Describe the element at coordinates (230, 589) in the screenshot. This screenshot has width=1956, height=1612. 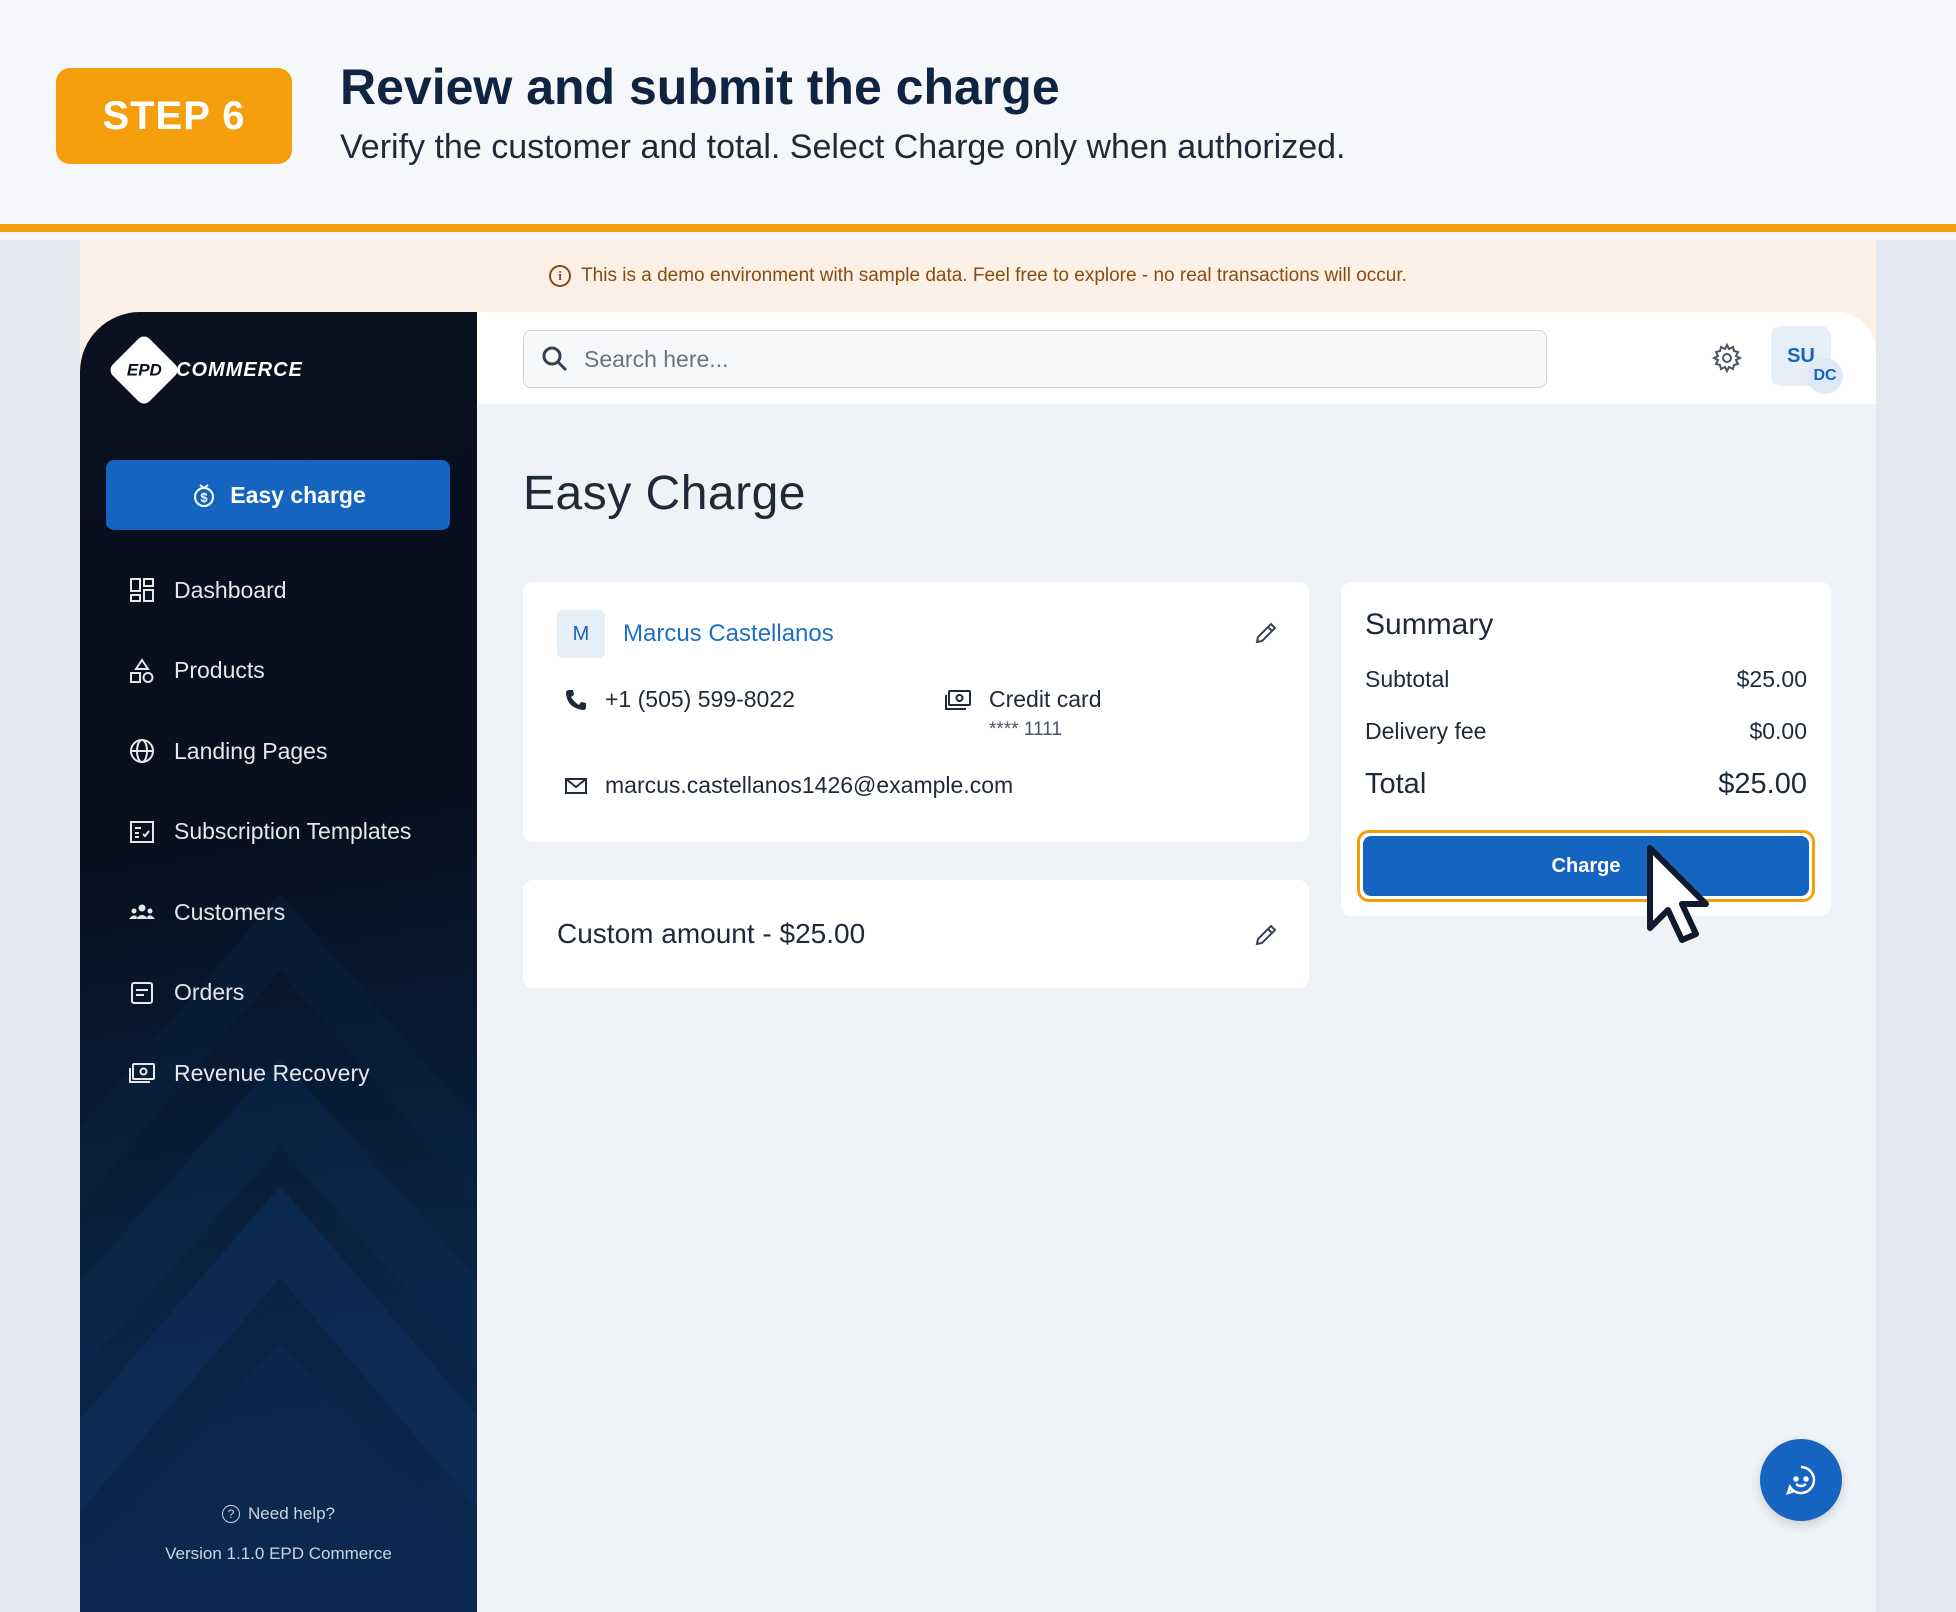
I see `sidebar-item-label: Dashboard` at that location.